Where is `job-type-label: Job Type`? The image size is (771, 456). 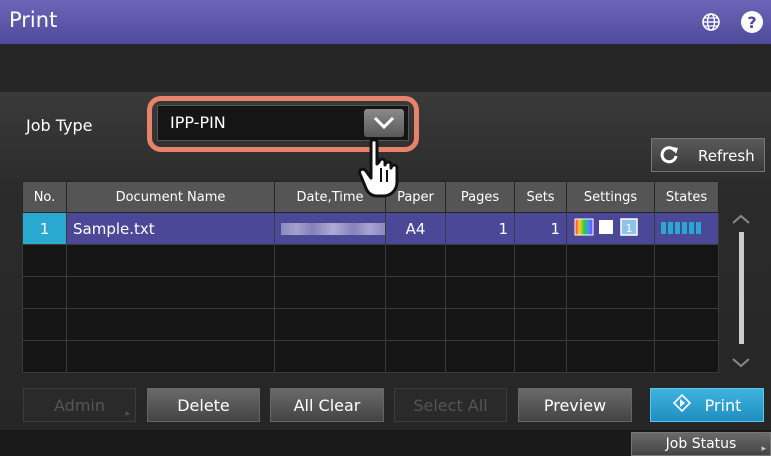 job-type-label: Job Type is located at coordinates (59, 125).